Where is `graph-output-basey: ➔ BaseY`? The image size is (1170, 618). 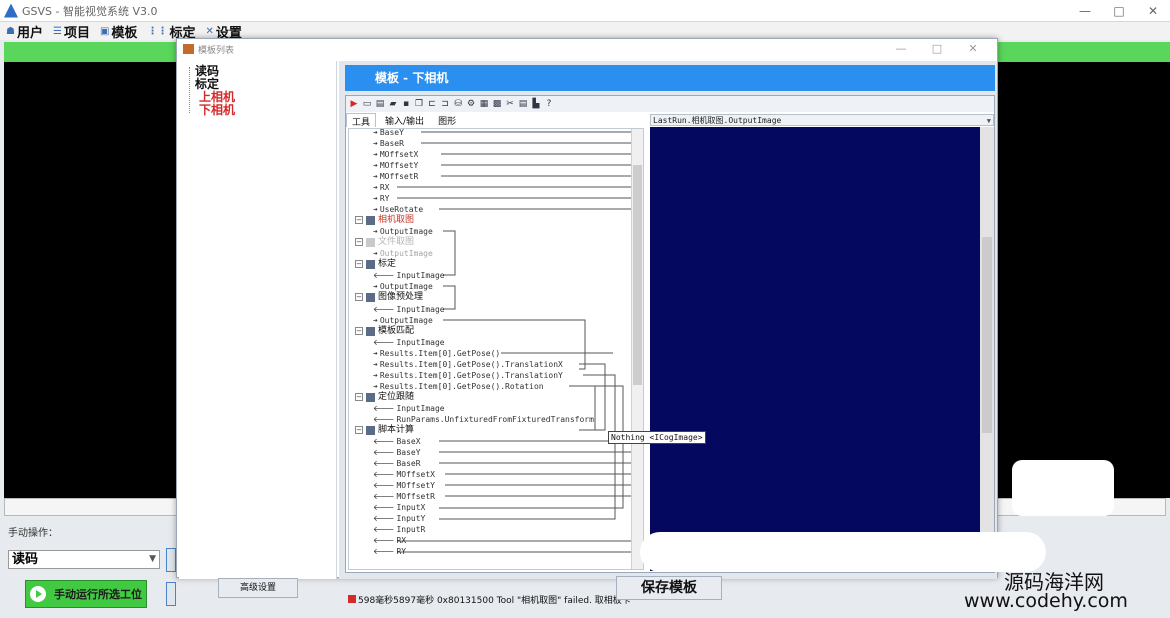 graph-output-basey: ➔ BaseY is located at coordinates (388, 133).